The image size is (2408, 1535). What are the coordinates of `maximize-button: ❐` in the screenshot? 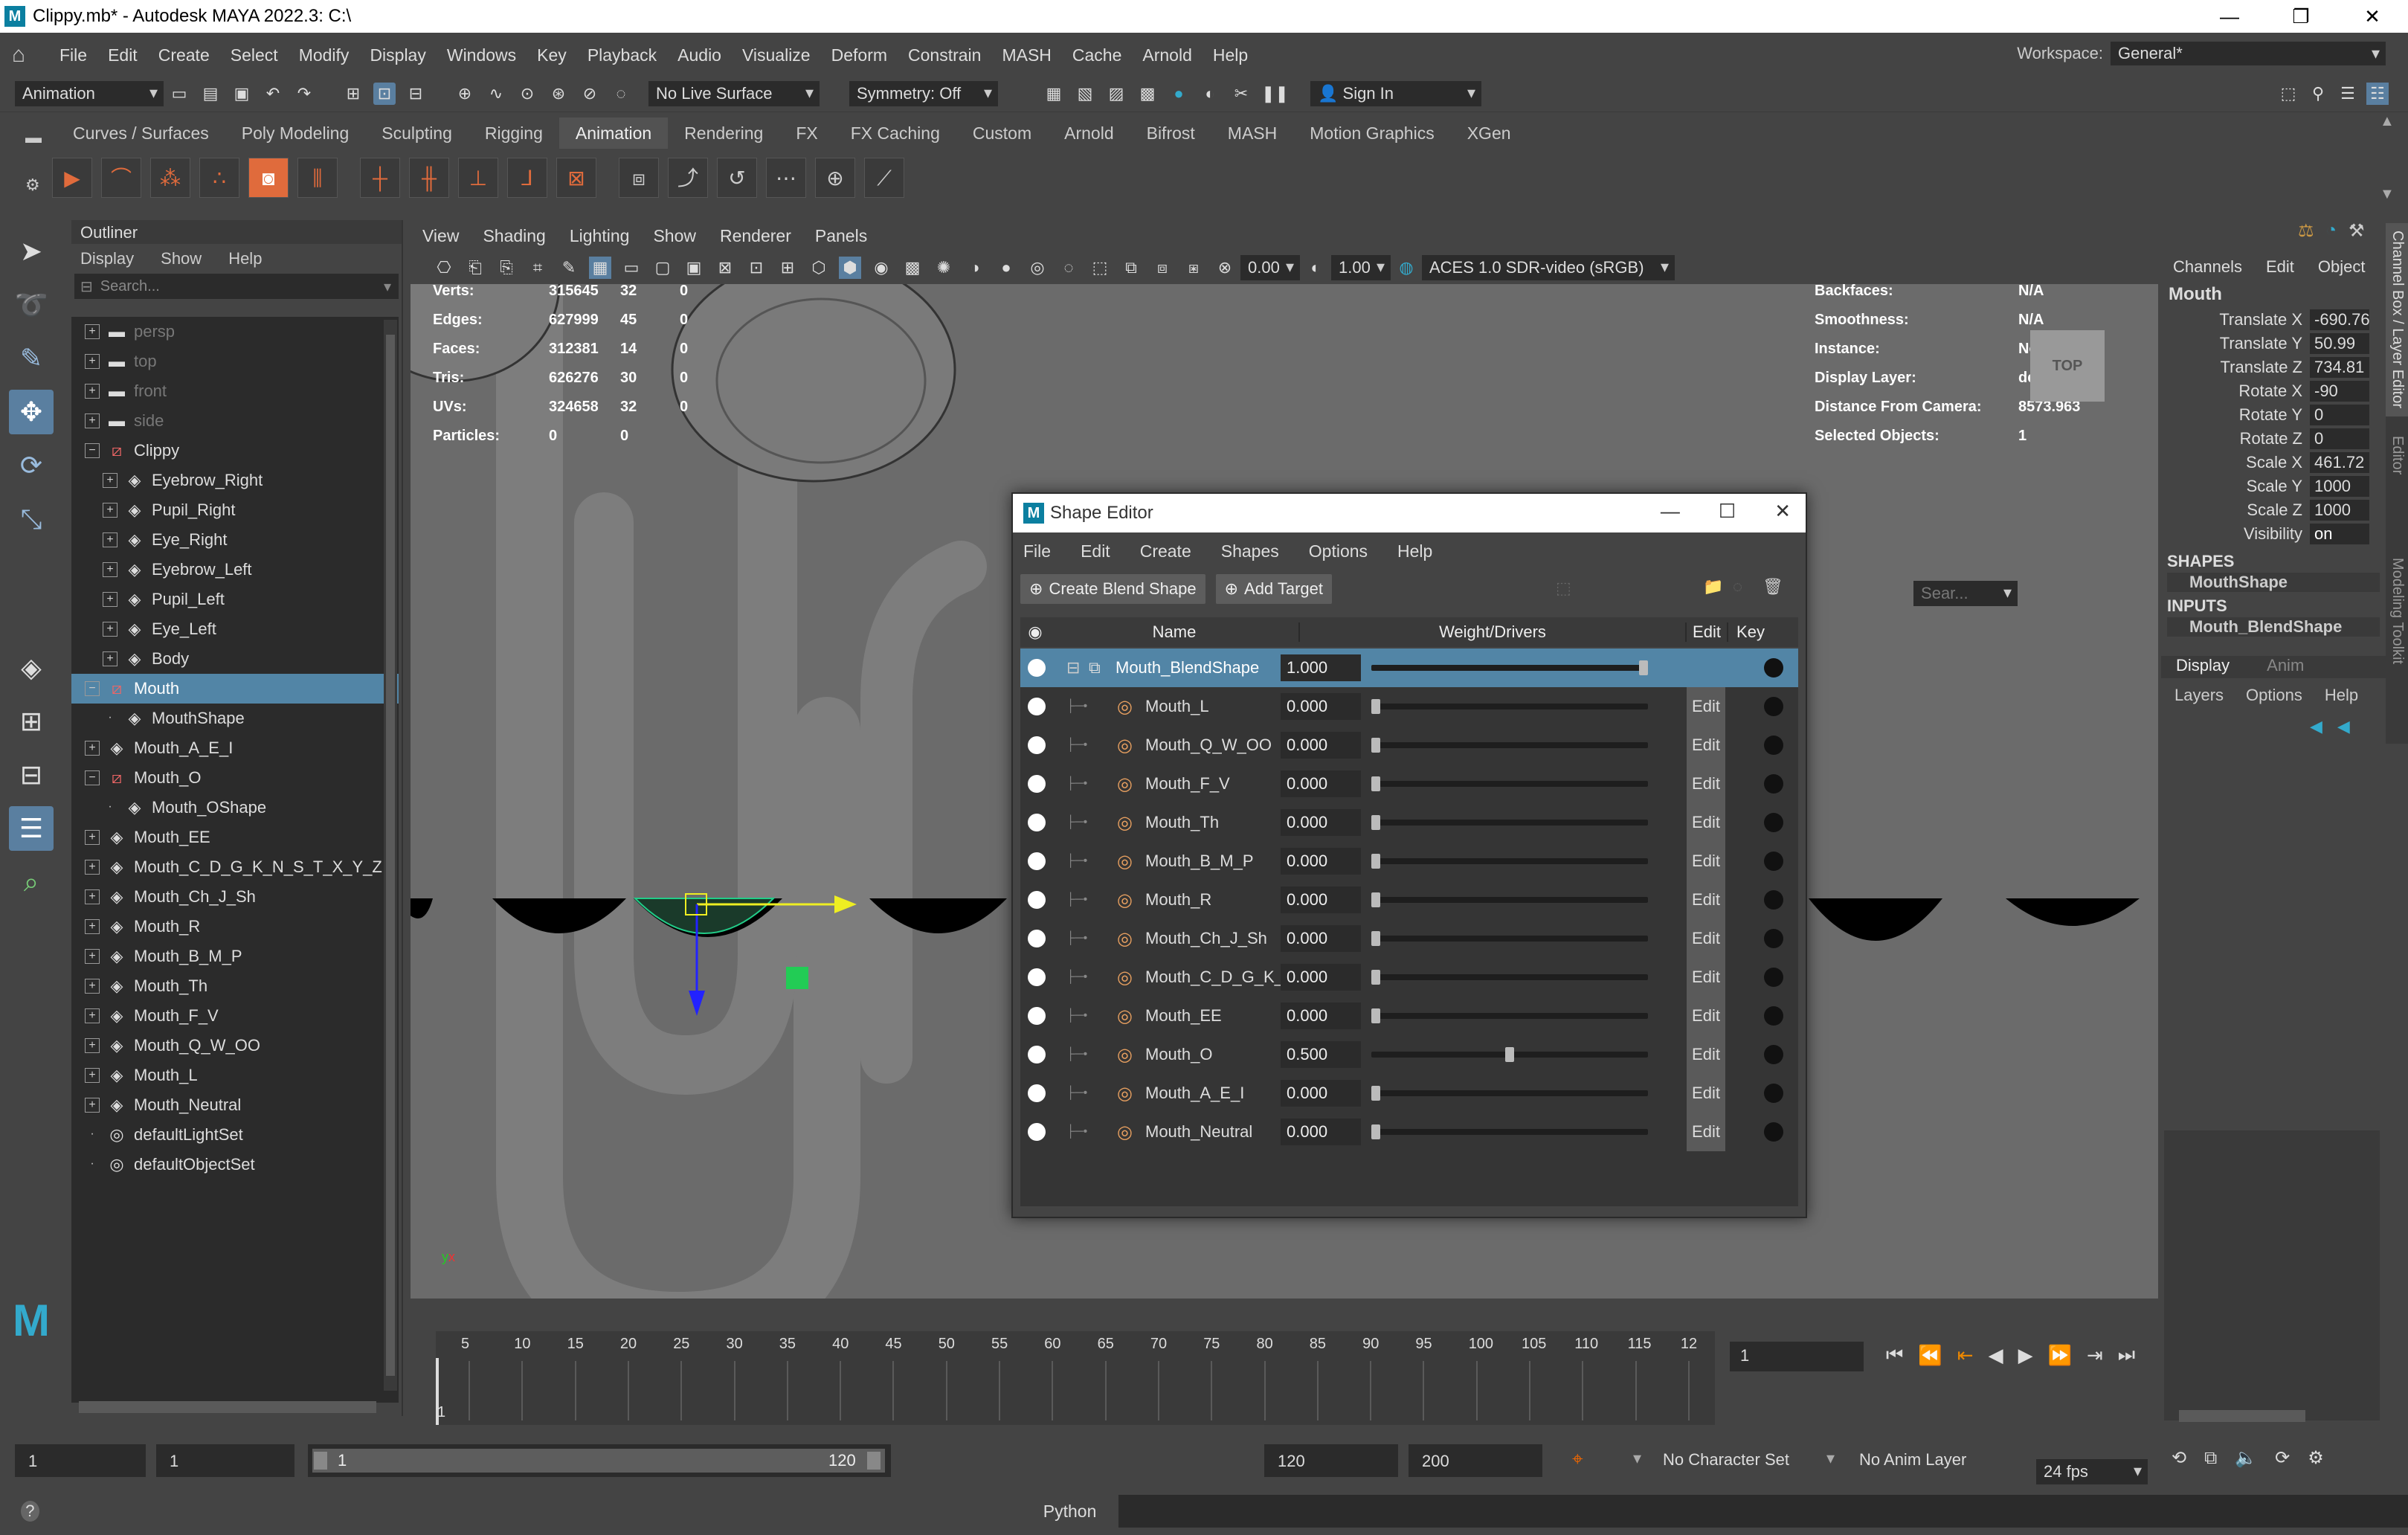 It's located at (2301, 17).